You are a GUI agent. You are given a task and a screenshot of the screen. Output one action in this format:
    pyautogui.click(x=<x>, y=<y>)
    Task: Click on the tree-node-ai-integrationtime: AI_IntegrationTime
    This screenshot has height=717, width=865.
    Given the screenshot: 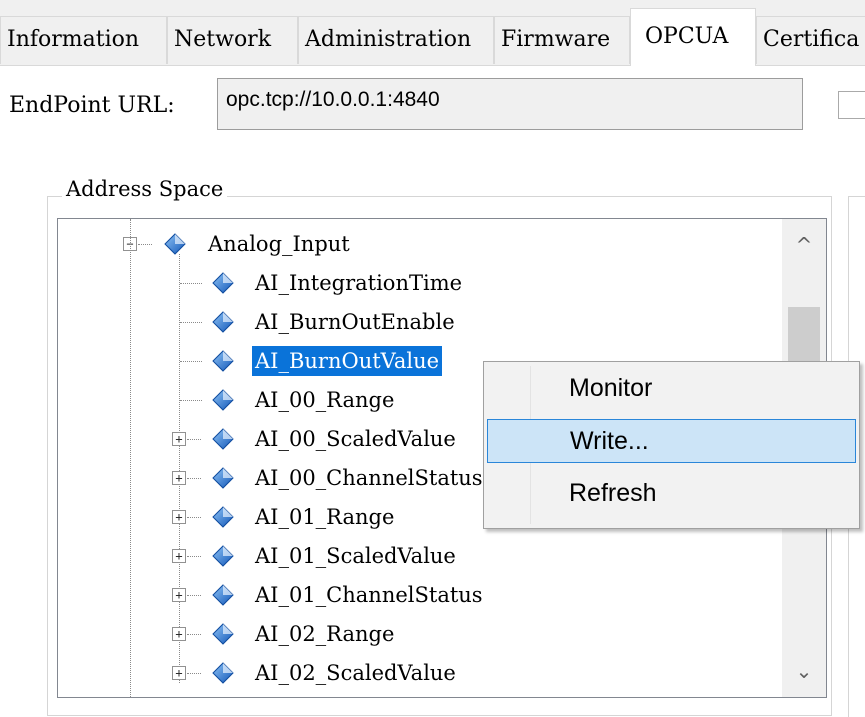 What is the action you would take?
    pyautogui.click(x=358, y=283)
    